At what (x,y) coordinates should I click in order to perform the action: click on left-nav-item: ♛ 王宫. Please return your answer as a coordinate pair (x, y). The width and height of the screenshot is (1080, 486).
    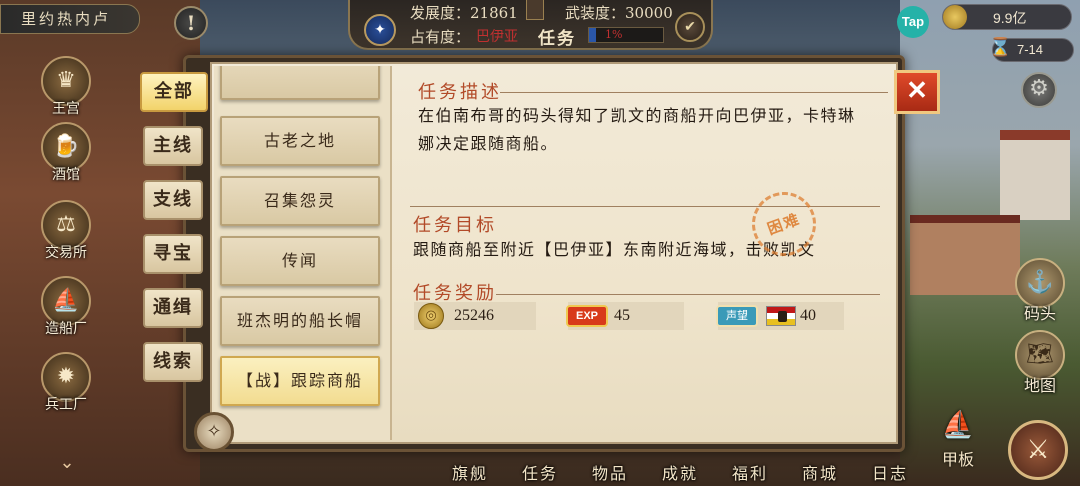
    Looking at the image, I should click on (66, 87).